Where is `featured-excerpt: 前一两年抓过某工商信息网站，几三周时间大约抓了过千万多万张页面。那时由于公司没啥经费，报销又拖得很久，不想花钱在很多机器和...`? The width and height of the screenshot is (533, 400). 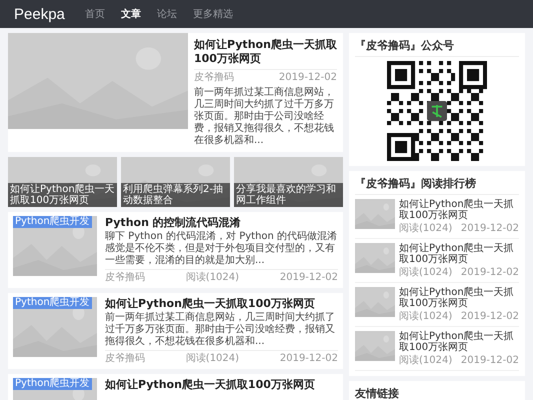
featured-excerpt: 前一两年抓过某工商信息网站，几三周时间大约抓了过千万多万张页面。那时由于公司没啥经费，报销又拖得很久，不想花钱在很多机器和... is located at coordinates (264, 117).